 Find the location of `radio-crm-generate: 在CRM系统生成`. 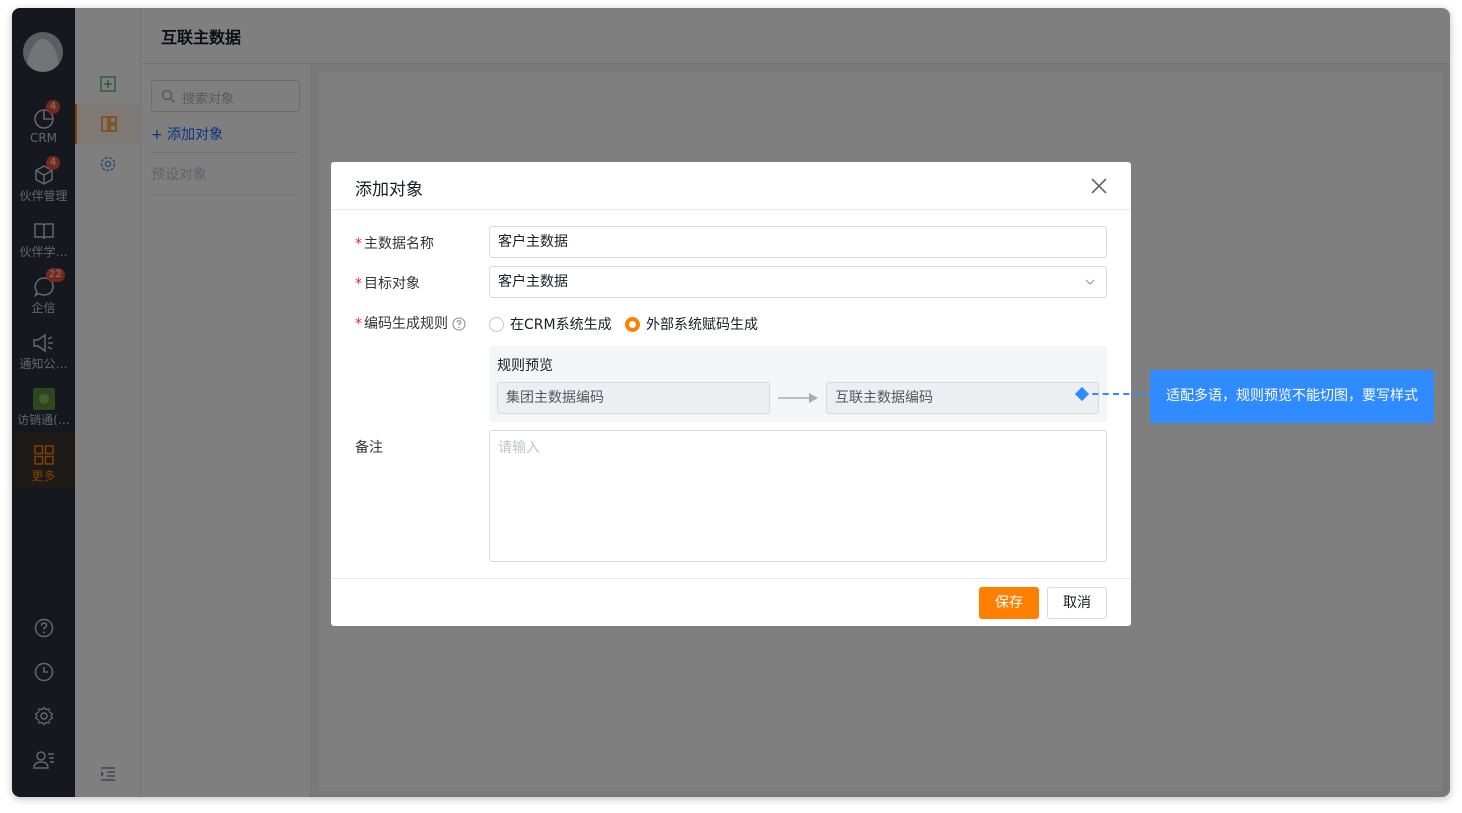

radio-crm-generate: 在CRM系统生成 is located at coordinates (550, 324).